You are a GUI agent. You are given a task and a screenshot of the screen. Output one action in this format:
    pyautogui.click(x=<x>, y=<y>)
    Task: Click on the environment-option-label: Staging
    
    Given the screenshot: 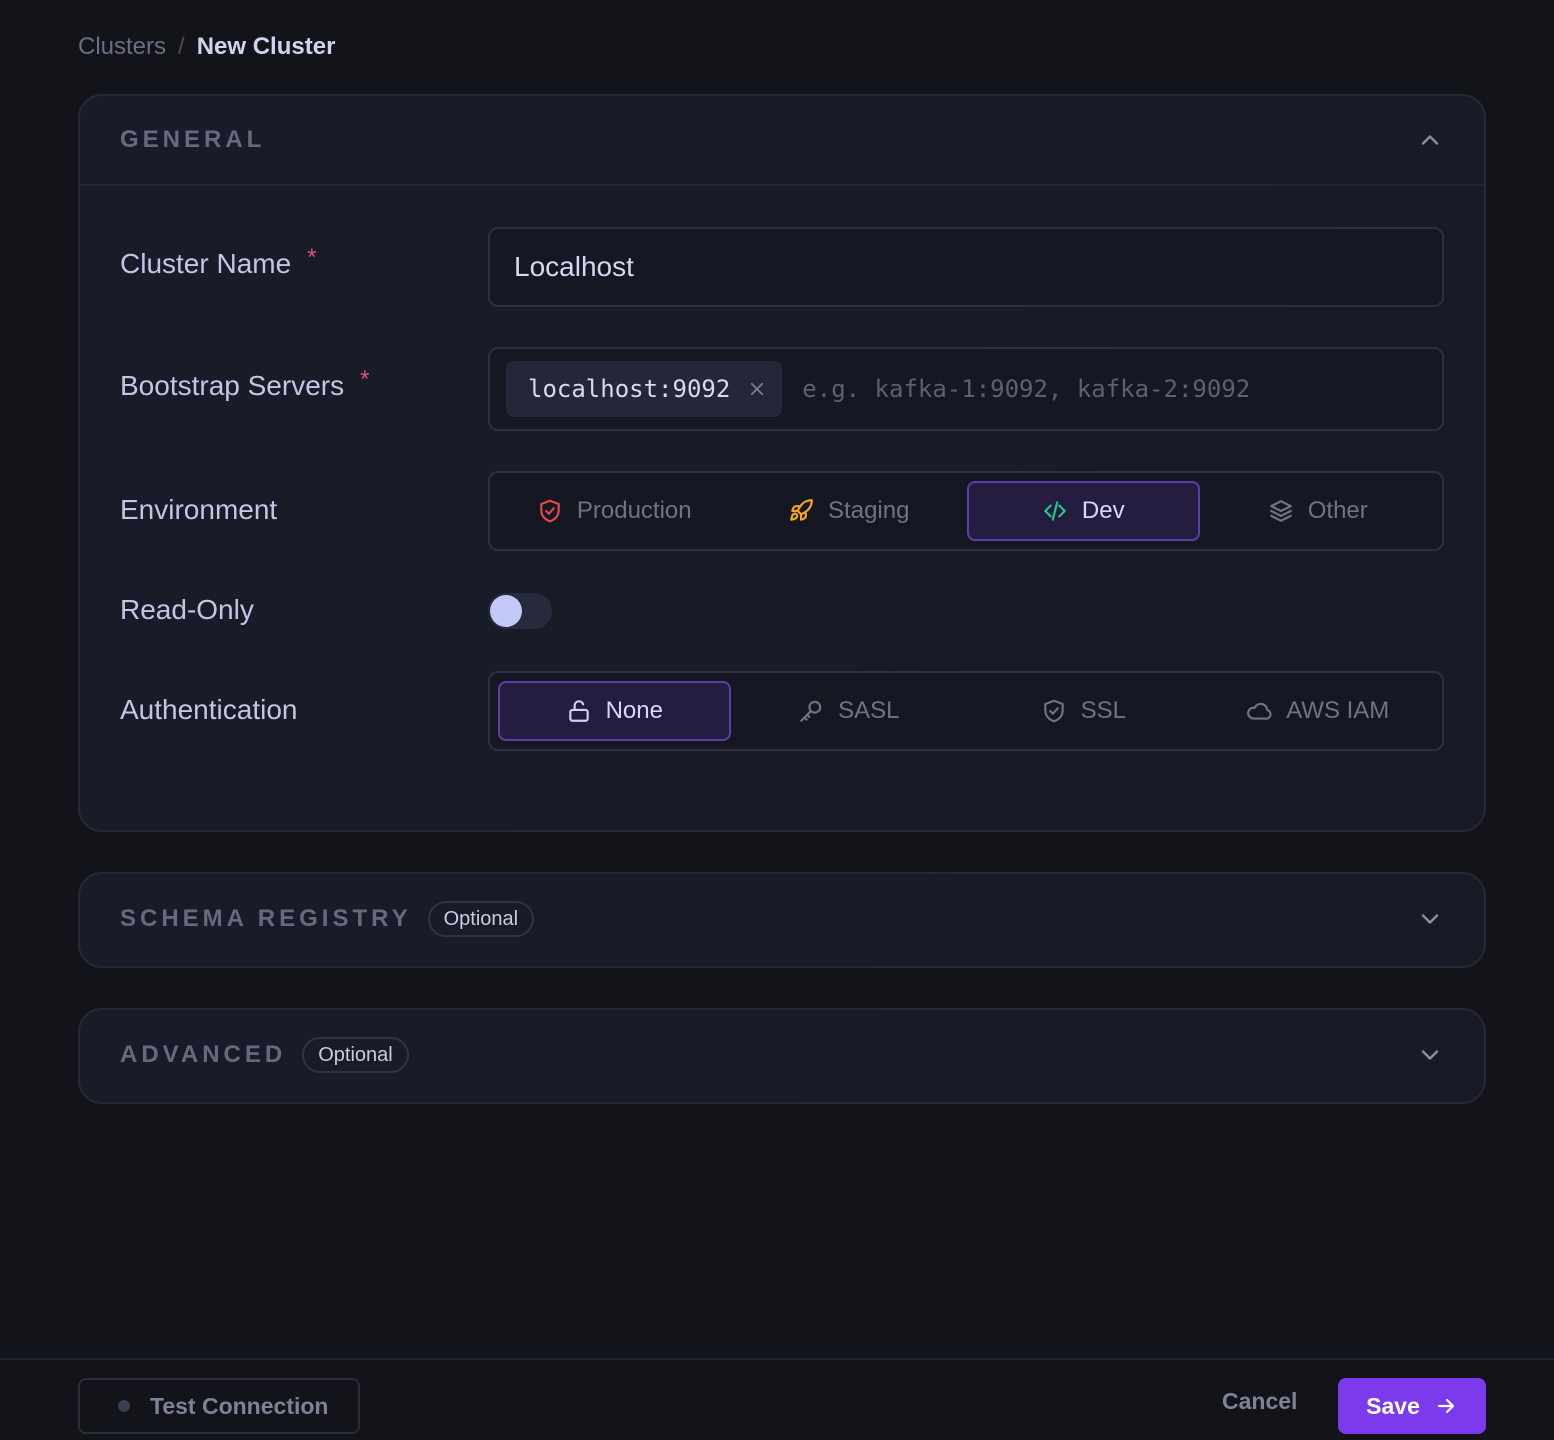 What is the action you would take?
    pyautogui.click(x=869, y=510)
    